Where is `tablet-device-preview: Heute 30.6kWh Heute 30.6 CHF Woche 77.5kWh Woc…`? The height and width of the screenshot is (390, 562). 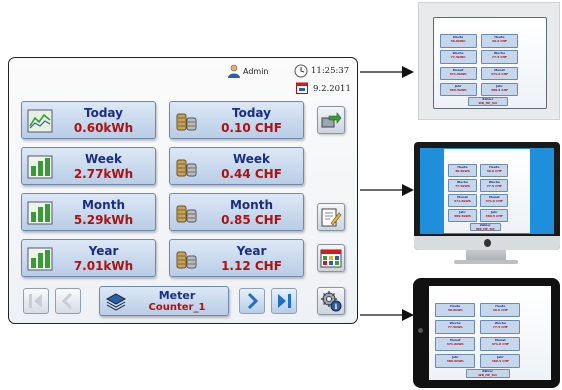
tablet-device-preview: Heute 30.6kWh Heute 30.6 CHF Woche 77.5kWh Woc… is located at coordinates (486, 333).